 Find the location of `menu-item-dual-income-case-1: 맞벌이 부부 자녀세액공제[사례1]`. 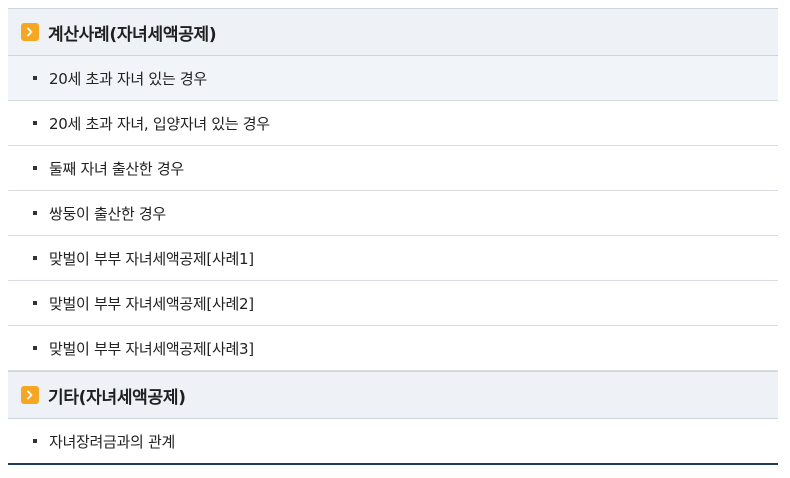

menu-item-dual-income-case-1: 맞벌이 부부 자녀세액공제[사례1] is located at coordinates (393, 258).